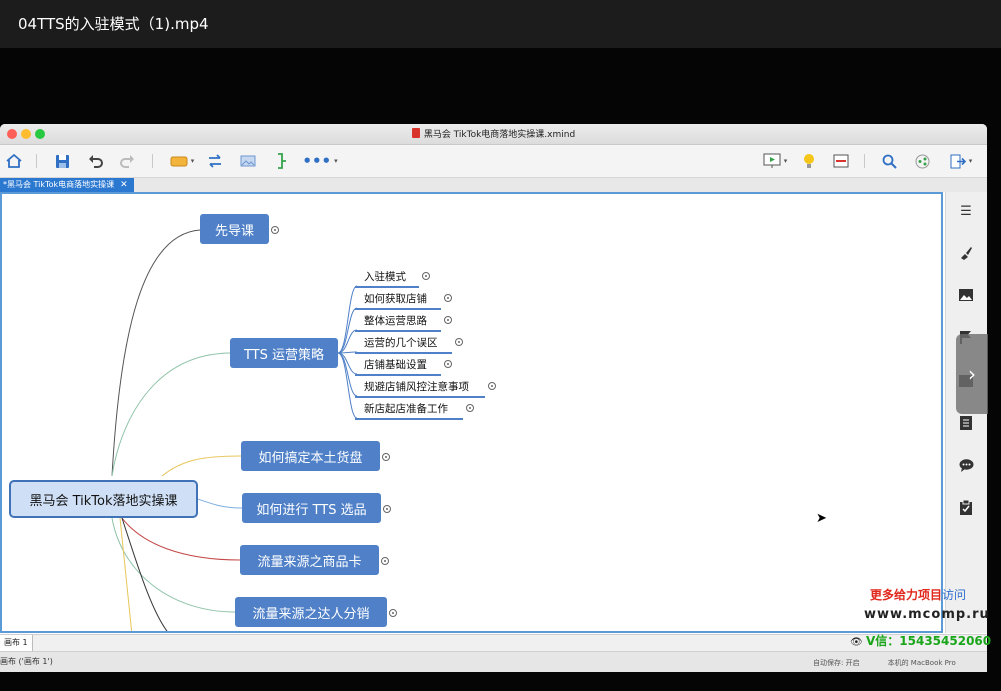 The height and width of the screenshot is (691, 1001). What do you see at coordinates (966, 211) in the screenshot?
I see `outline-icon: ☰` at bounding box center [966, 211].